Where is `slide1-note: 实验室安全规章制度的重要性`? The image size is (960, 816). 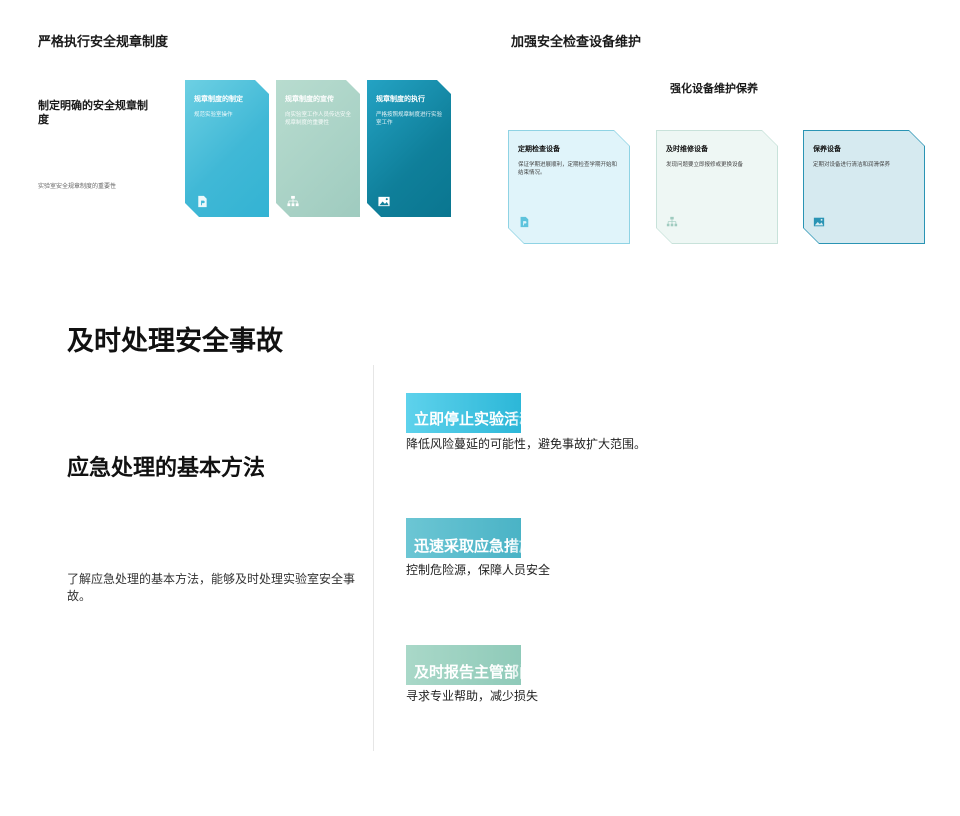 slide1-note: 实验室安全规章制度的重要性 is located at coordinates (77, 186).